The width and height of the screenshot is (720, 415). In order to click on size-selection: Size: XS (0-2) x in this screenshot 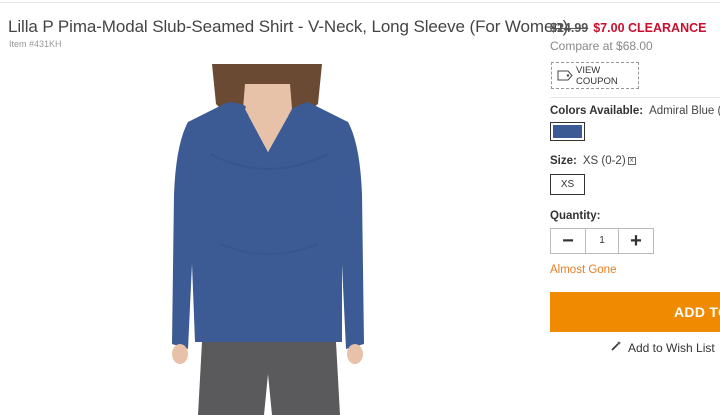, I will do `click(593, 161)`.